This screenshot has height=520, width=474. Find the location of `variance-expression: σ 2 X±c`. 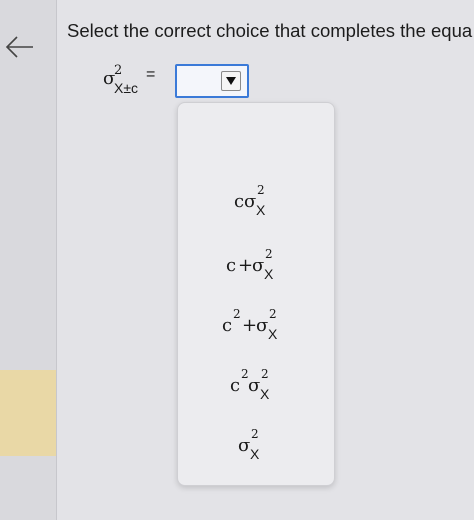

variance-expression: σ 2 X±c is located at coordinates (136, 82).